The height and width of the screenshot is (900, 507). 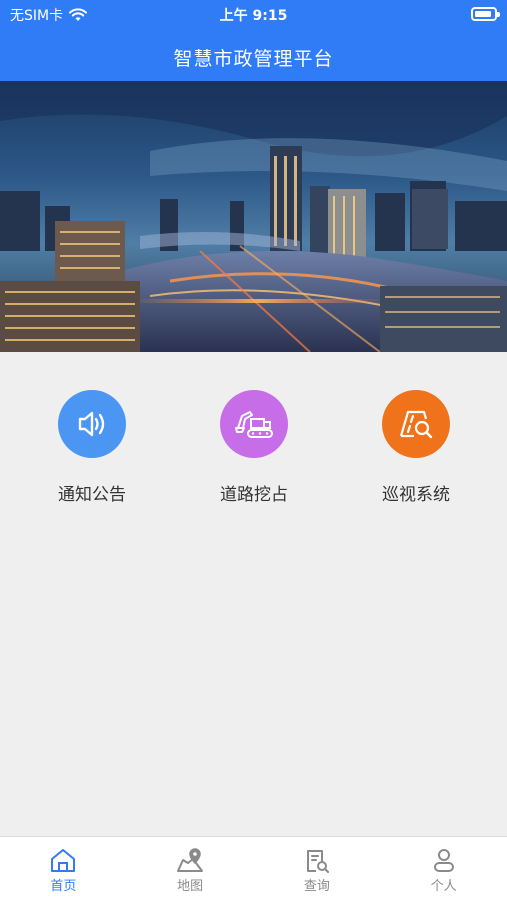 What do you see at coordinates (63, 886) in the screenshot?
I see `tab-label-home: 首页` at bounding box center [63, 886].